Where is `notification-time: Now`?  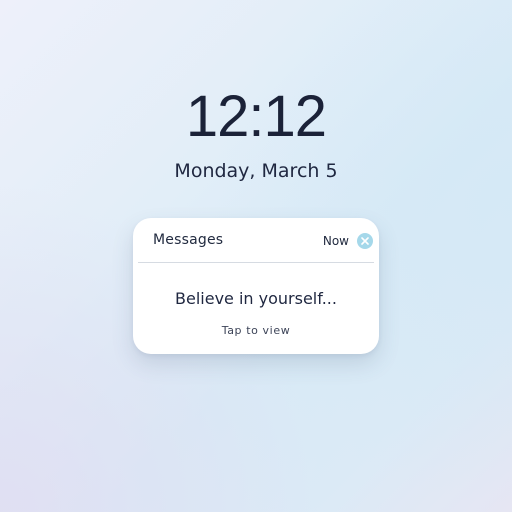 notification-time: Now is located at coordinates (335, 241).